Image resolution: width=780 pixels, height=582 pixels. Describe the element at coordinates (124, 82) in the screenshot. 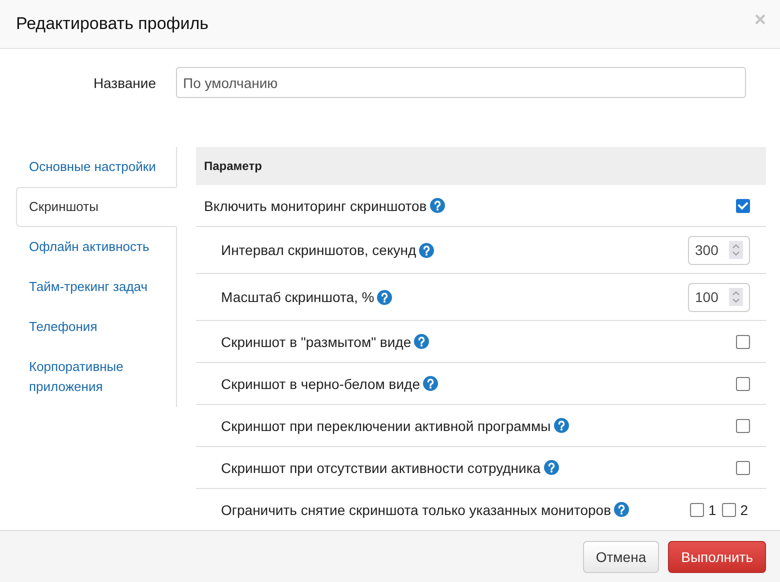

I see `field-label: Название` at that location.